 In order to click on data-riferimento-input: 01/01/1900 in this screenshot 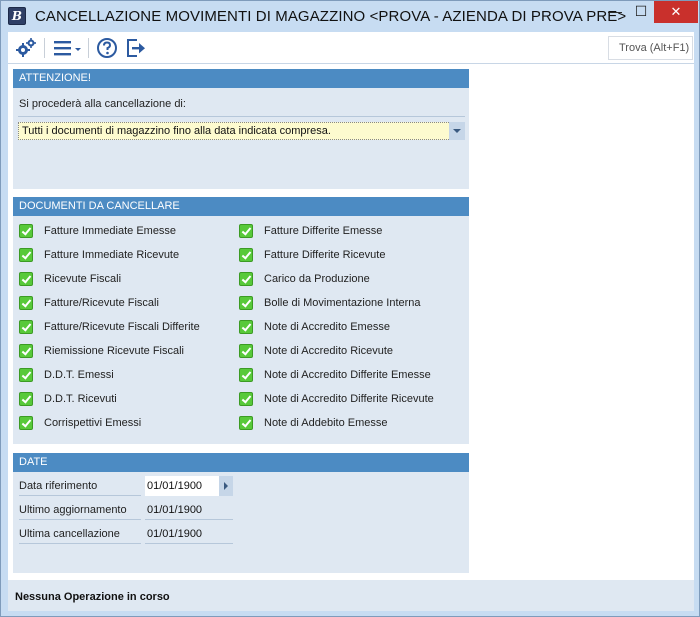, I will do `click(189, 486)`.